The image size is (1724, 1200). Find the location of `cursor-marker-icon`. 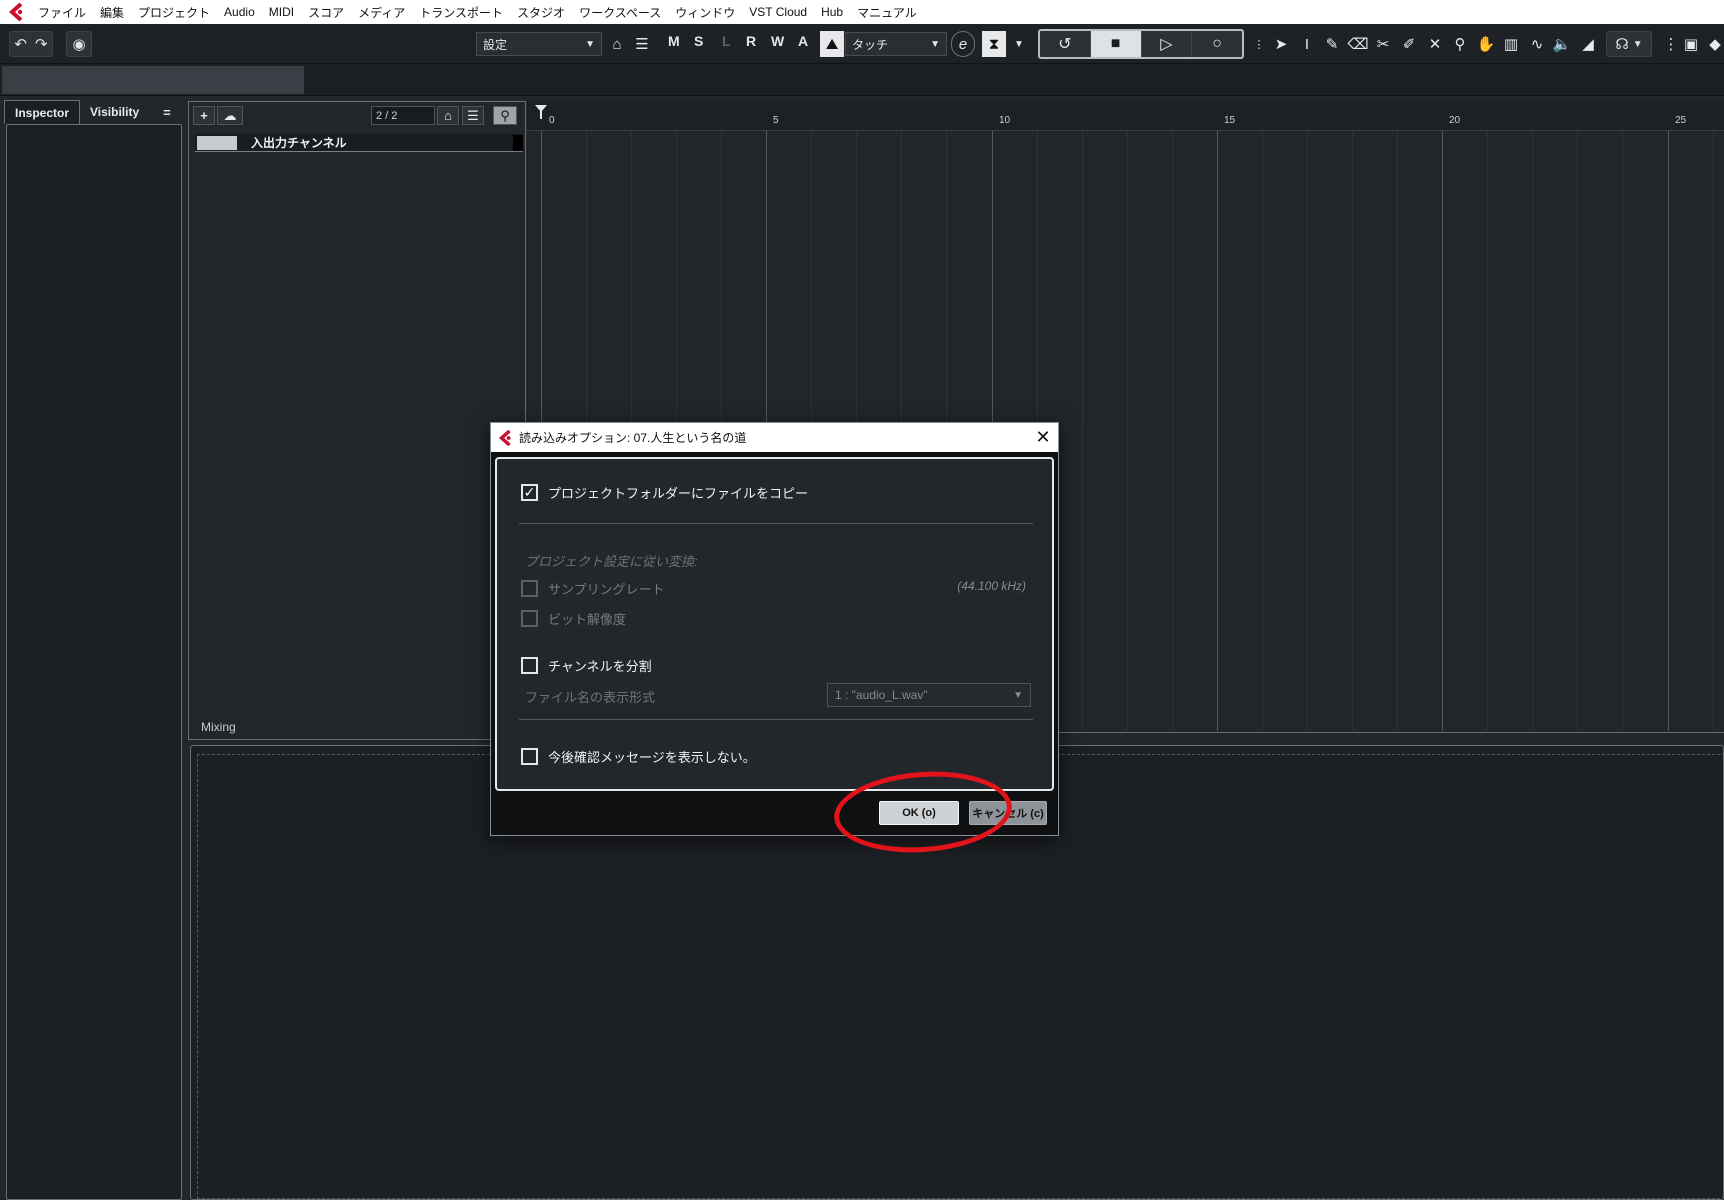

cursor-marker-icon is located at coordinates (541, 112).